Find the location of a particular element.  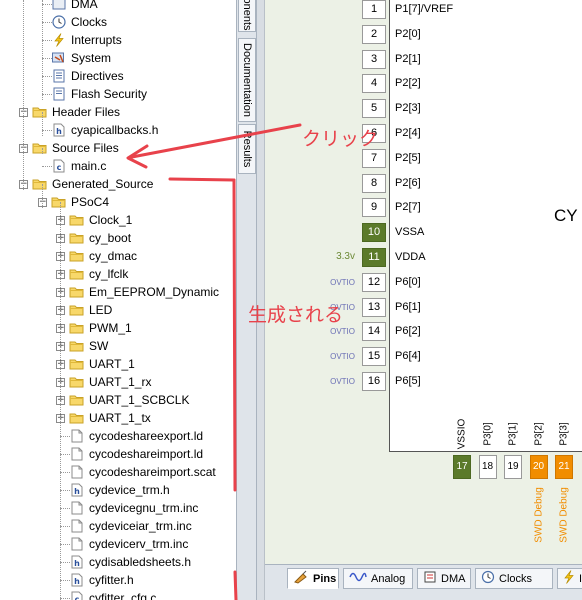

tree-item: + cy_boot is located at coordinates (93, 238).